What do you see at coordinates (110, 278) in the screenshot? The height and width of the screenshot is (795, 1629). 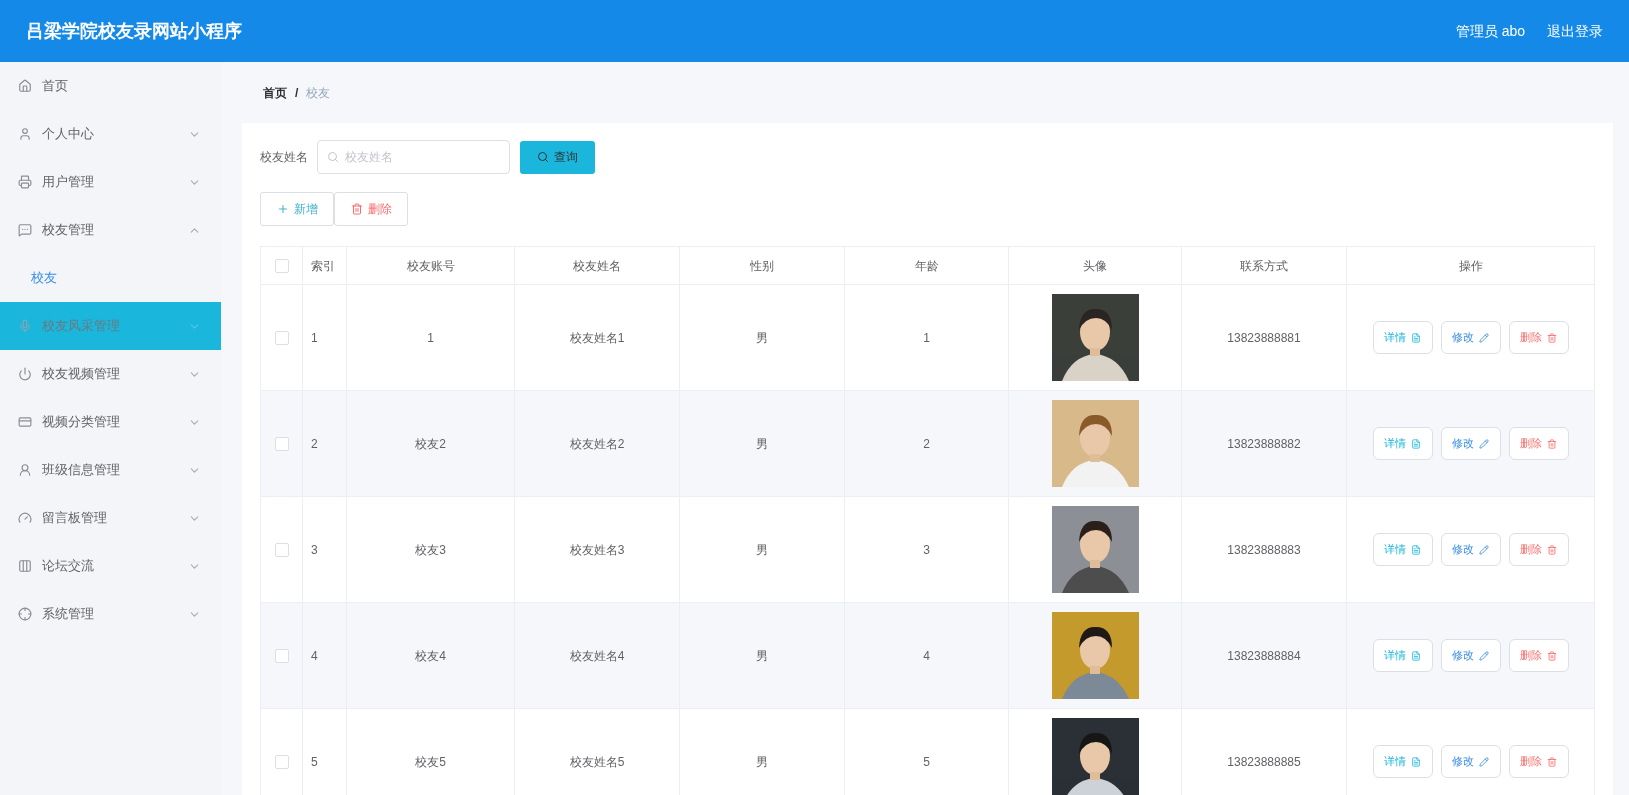 I see `submenu-item: 校友` at bounding box center [110, 278].